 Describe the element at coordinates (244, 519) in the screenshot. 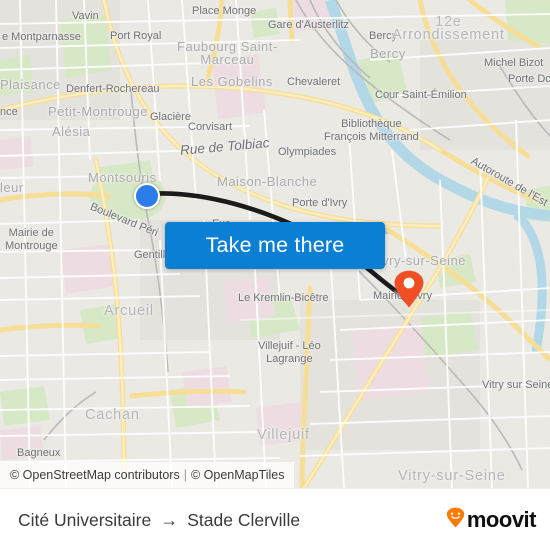

I see `route-destination-label: Stade Clerville` at that location.